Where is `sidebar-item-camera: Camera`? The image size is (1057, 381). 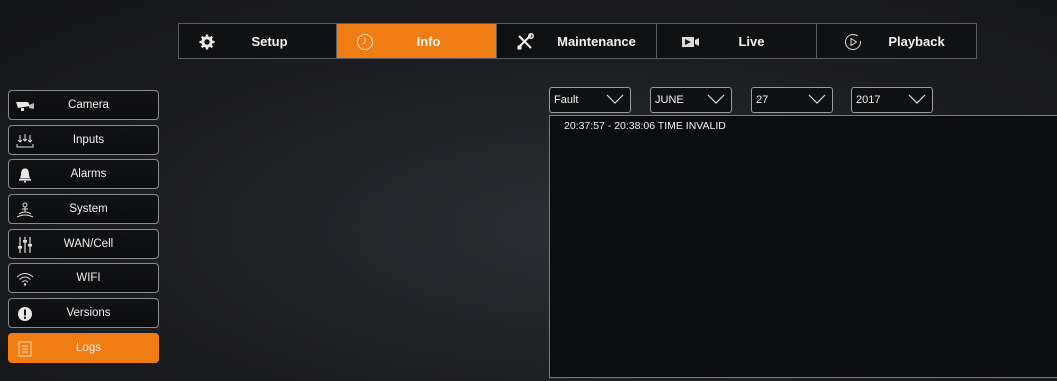
sidebar-item-camera: Camera is located at coordinates (83, 105).